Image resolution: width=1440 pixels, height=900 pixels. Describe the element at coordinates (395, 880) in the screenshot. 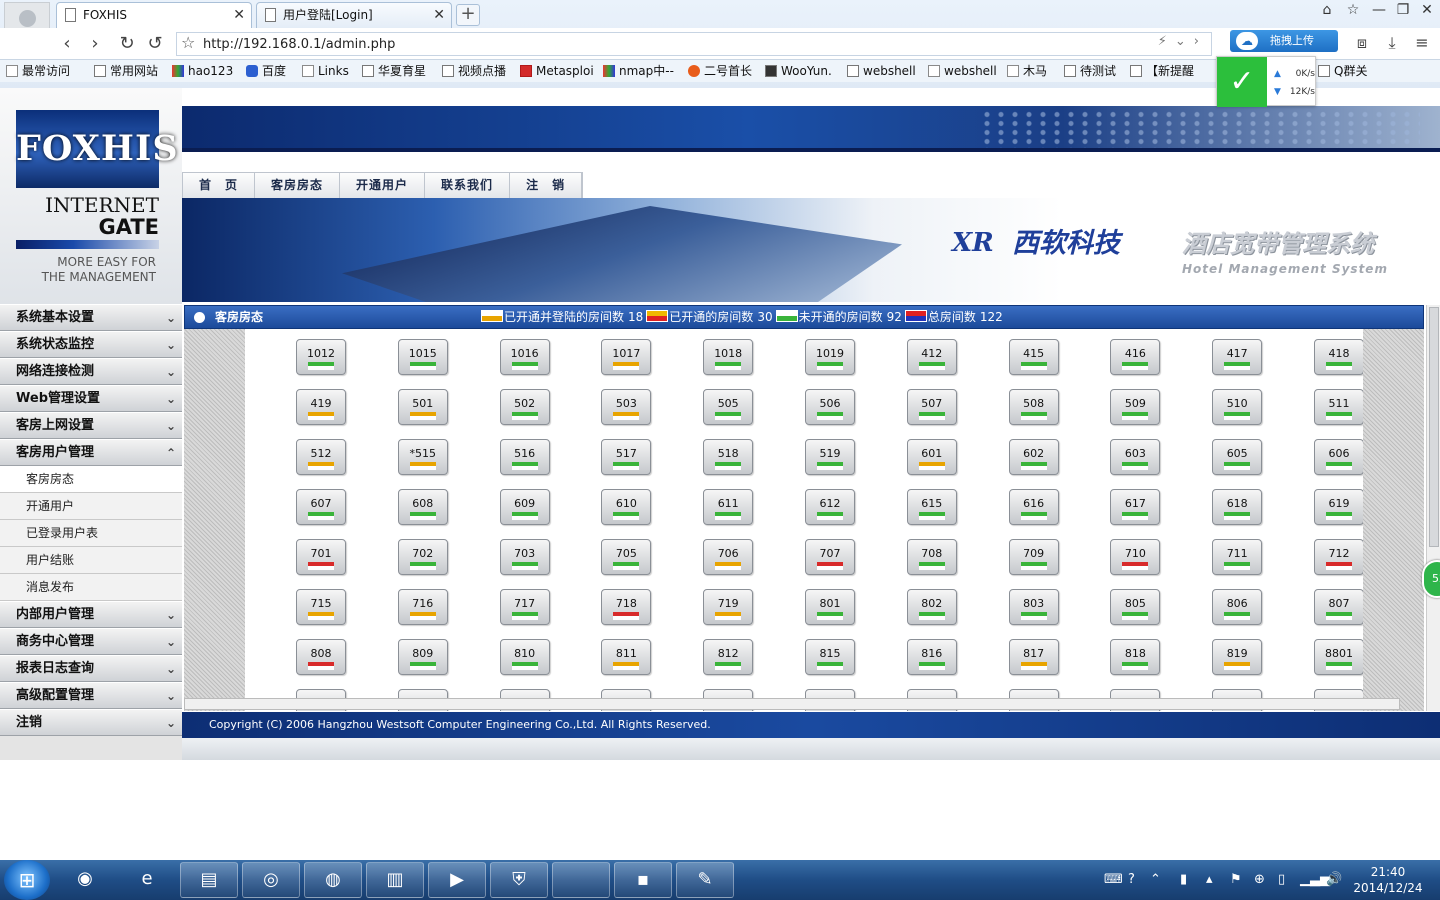

I see `archive-icon: ▥` at that location.